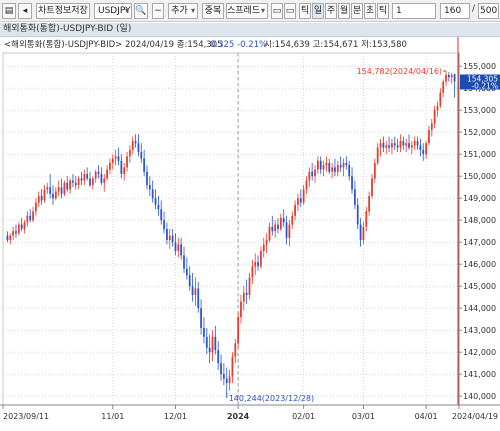 The height and width of the screenshot is (431, 500). What do you see at coordinates (455, 11) in the screenshot?
I see `count-input: 160` at bounding box center [455, 11].